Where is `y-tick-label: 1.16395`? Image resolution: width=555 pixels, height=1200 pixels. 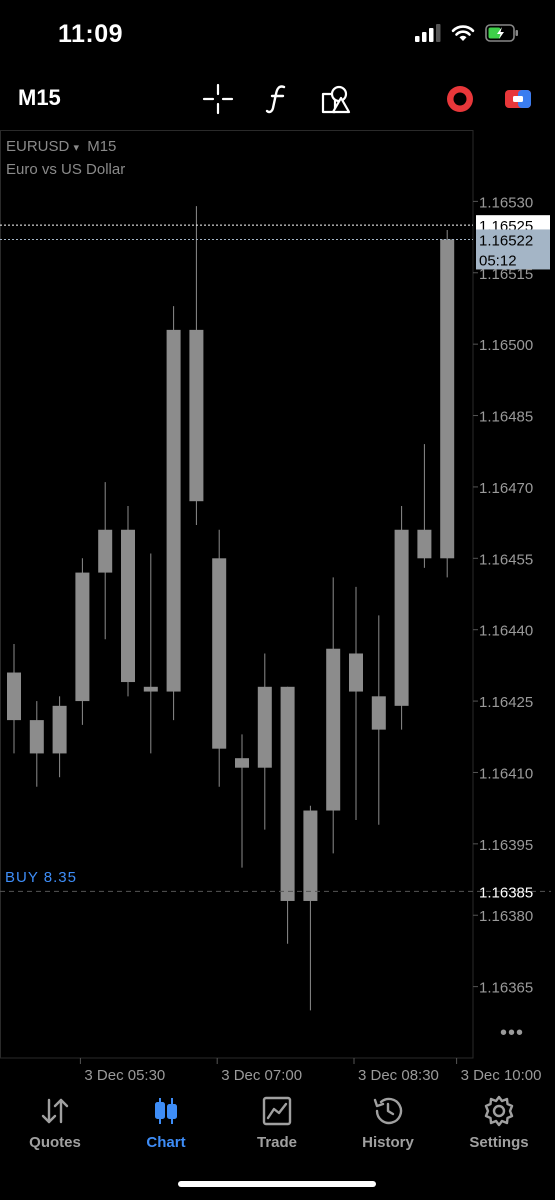 y-tick-label: 1.16395 is located at coordinates (506, 845).